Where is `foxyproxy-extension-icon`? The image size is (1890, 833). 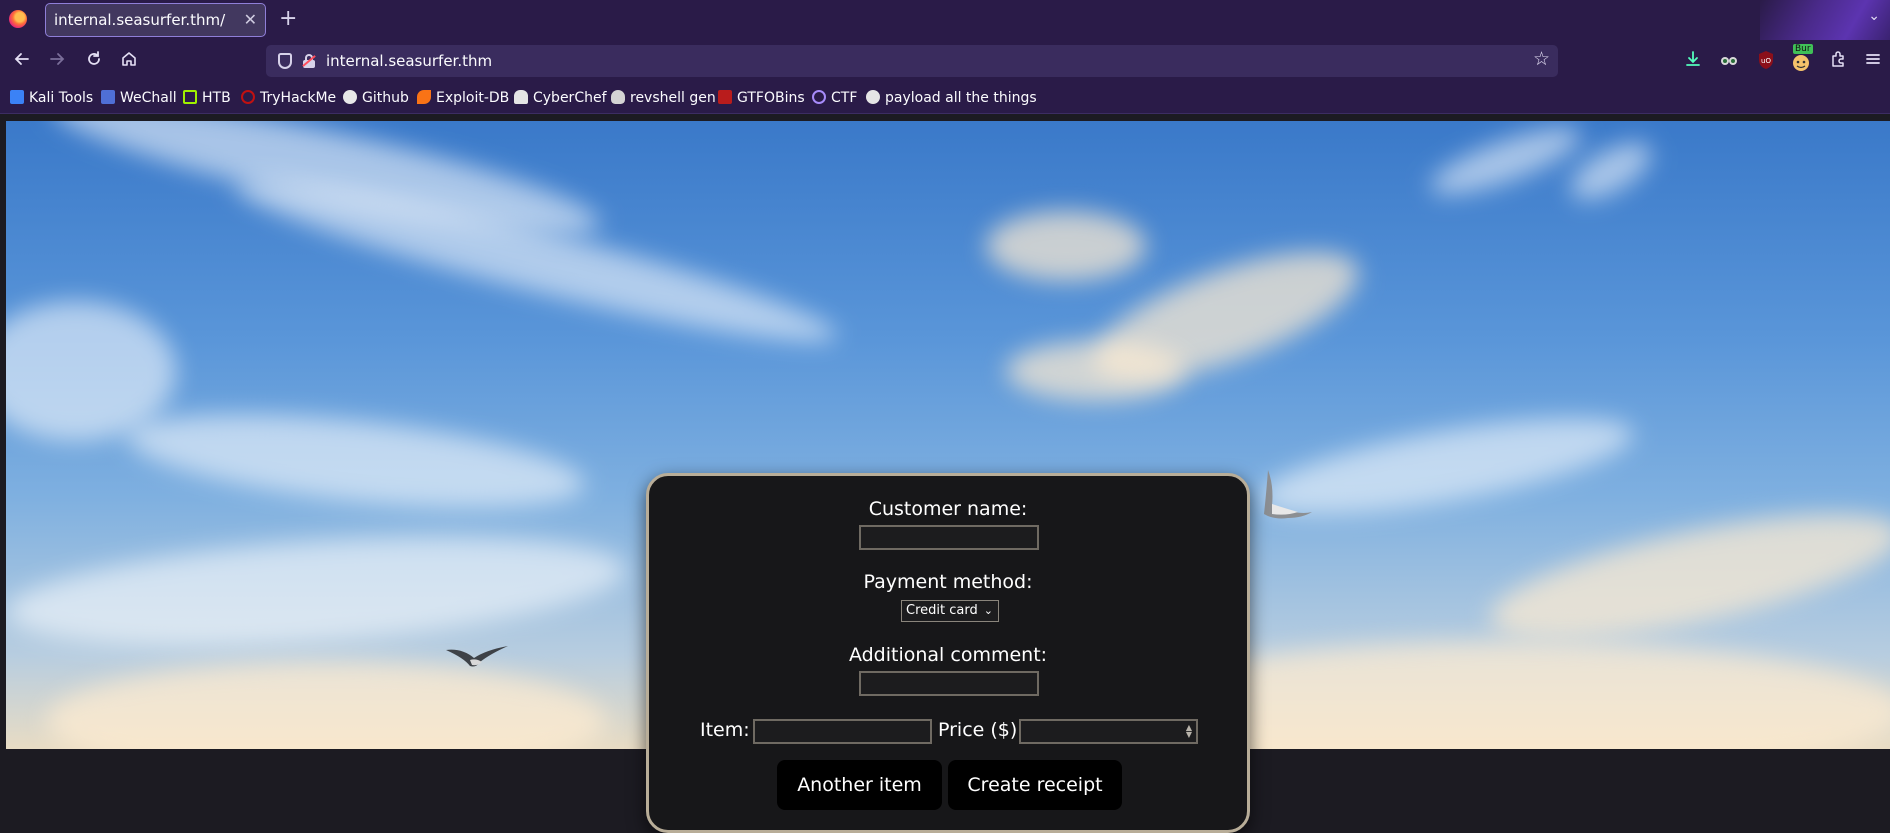
foxyproxy-extension-icon is located at coordinates (1729, 61).